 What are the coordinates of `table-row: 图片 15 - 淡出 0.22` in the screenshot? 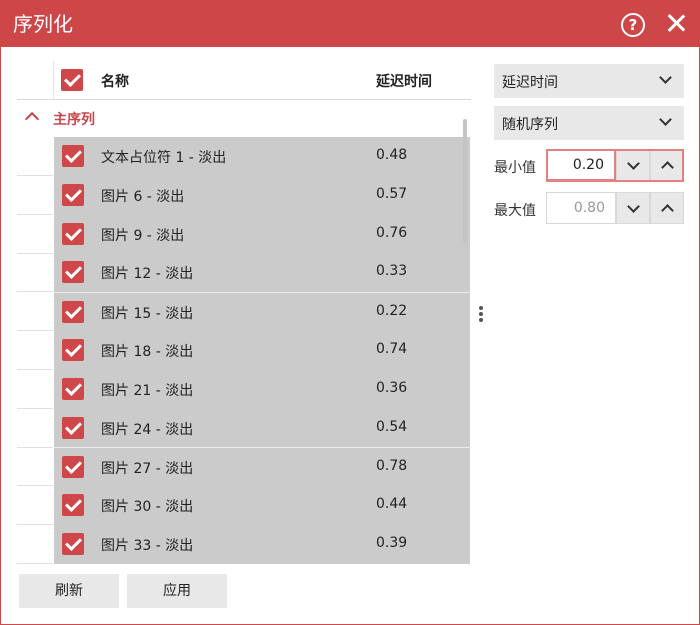 It's located at (236, 312).